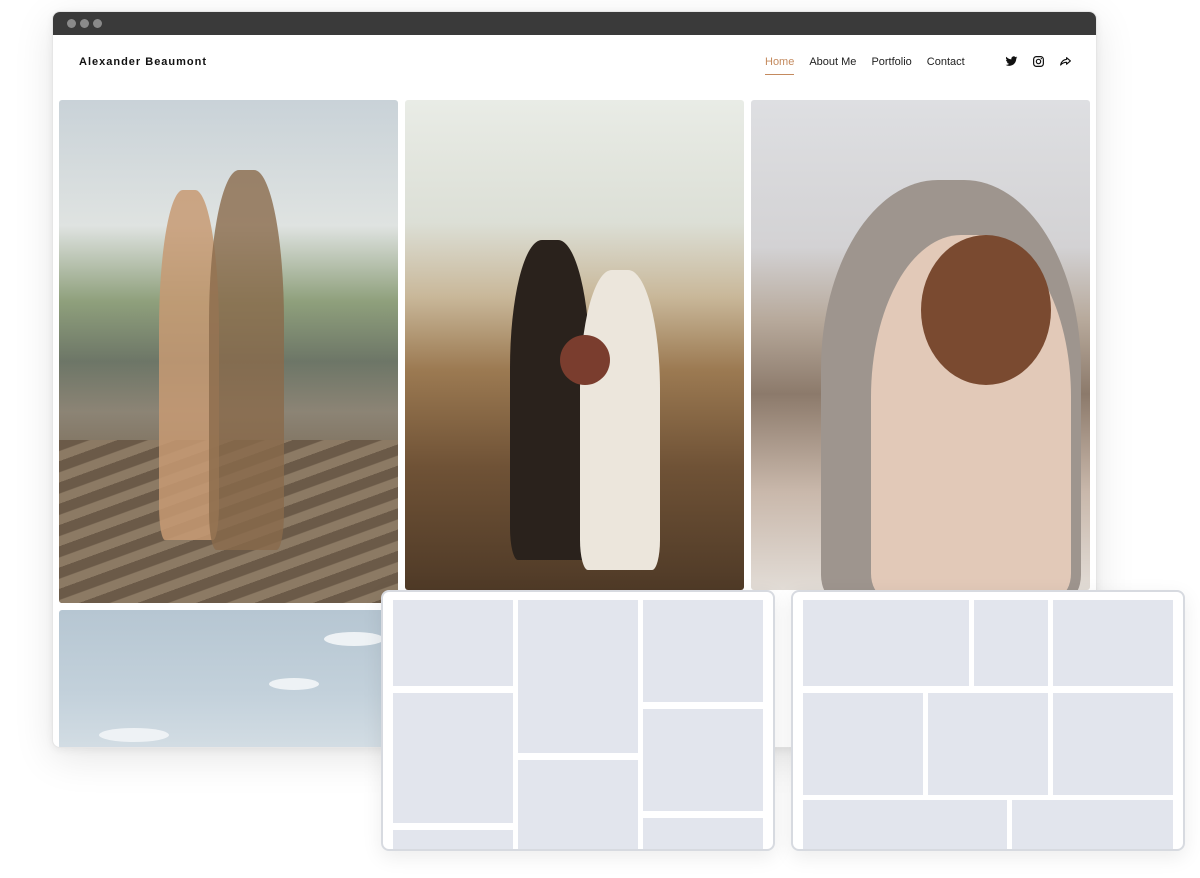 The image size is (1200, 878). I want to click on window-close-dot, so click(71, 23).